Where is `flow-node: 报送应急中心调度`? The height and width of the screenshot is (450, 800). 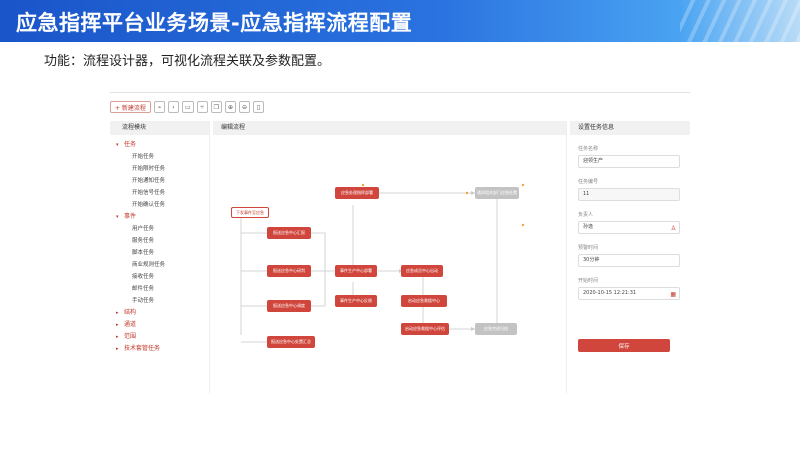 flow-node: 报送应急中心调度 is located at coordinates (289, 306).